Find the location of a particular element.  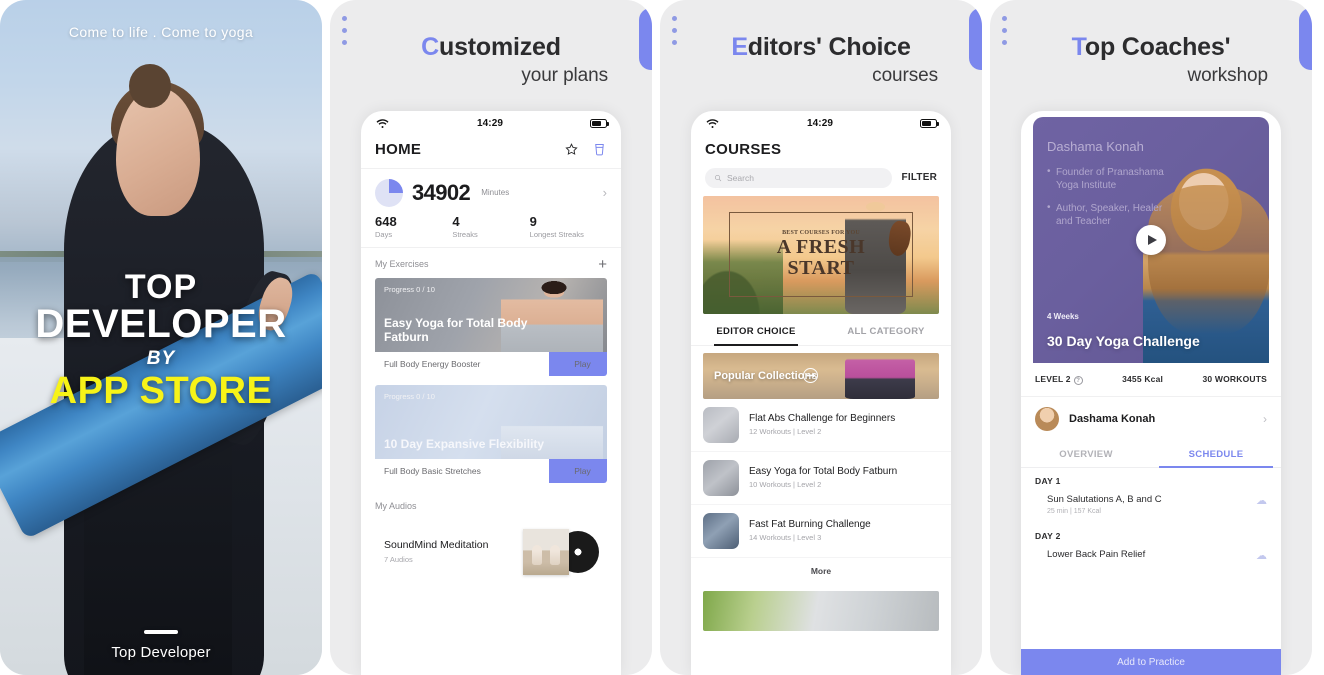

wifi-icon is located at coordinates (382, 123).